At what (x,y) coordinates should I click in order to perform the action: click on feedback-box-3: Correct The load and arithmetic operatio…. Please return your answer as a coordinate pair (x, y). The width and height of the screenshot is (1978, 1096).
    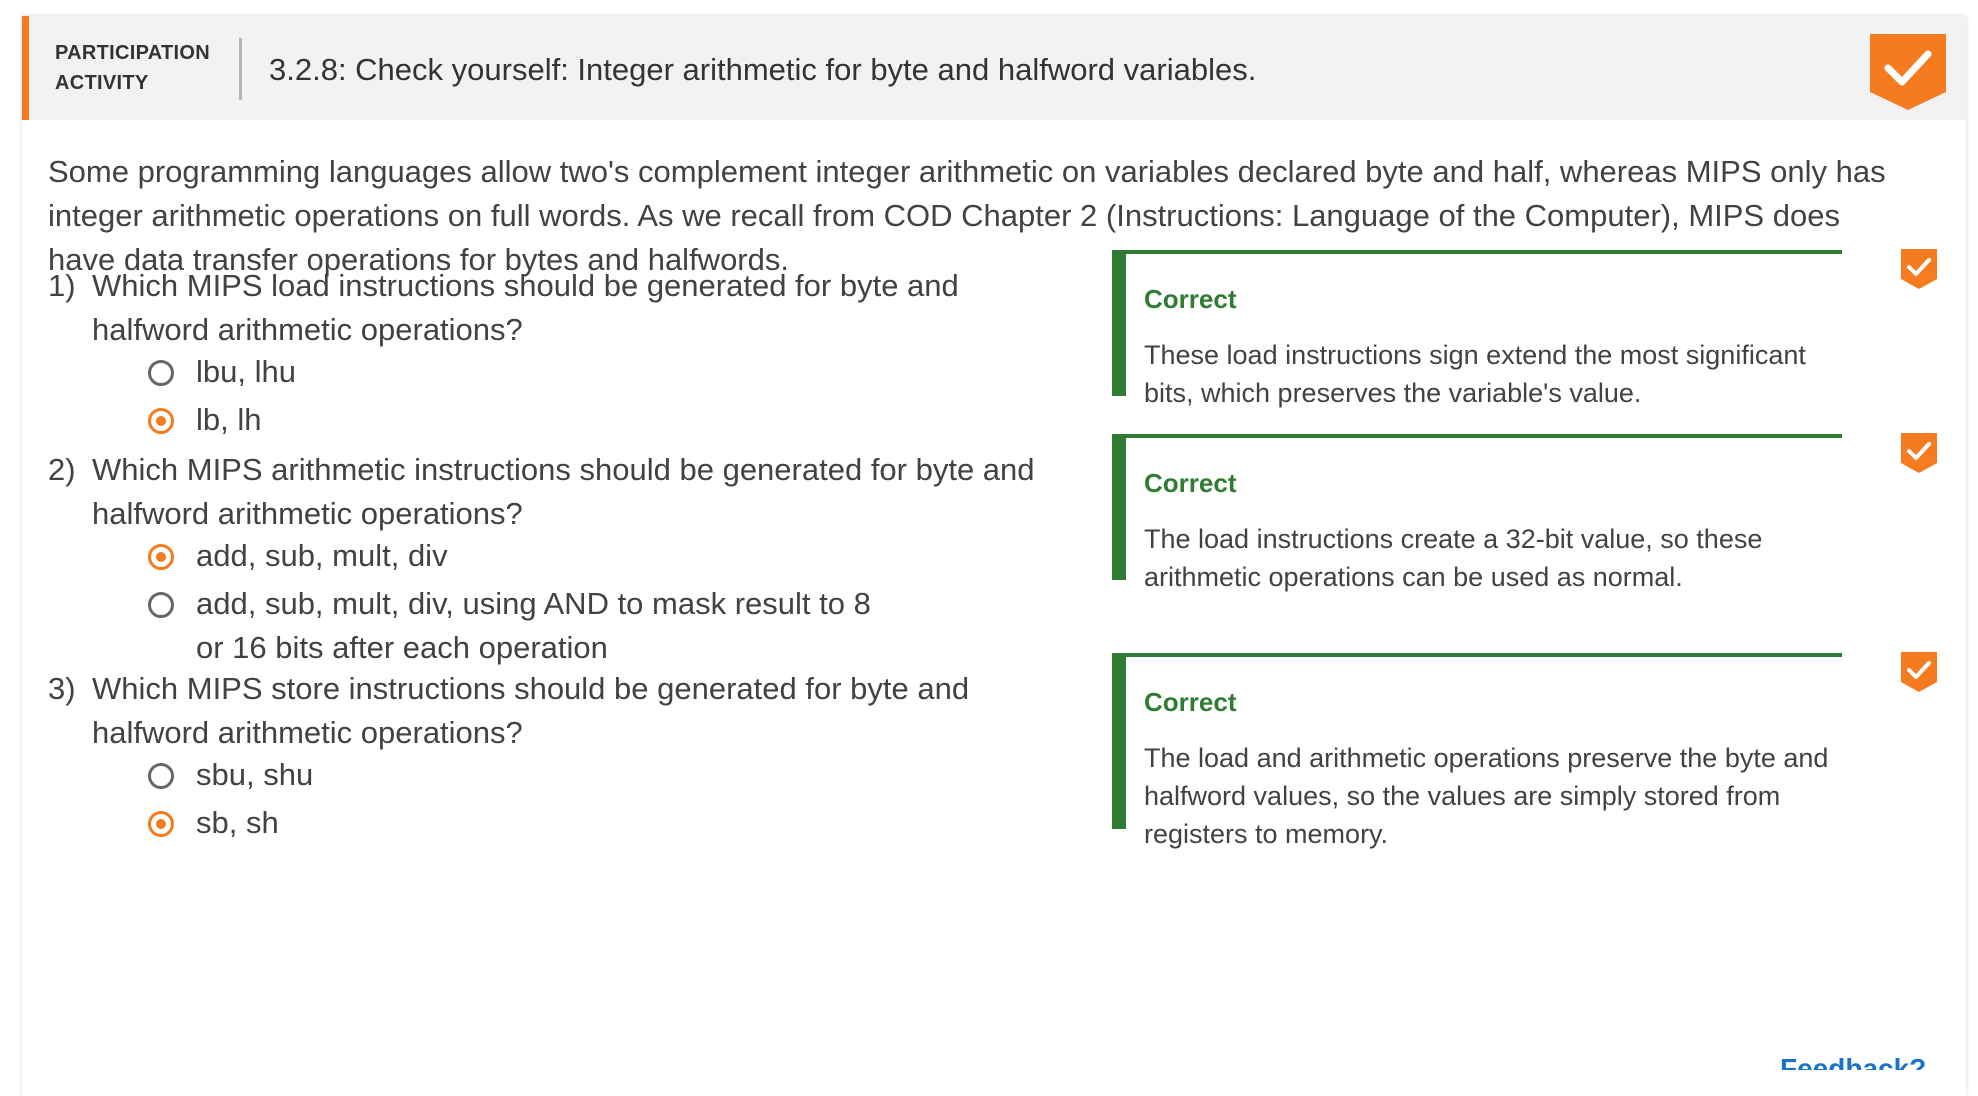
    Looking at the image, I should click on (1477, 751).